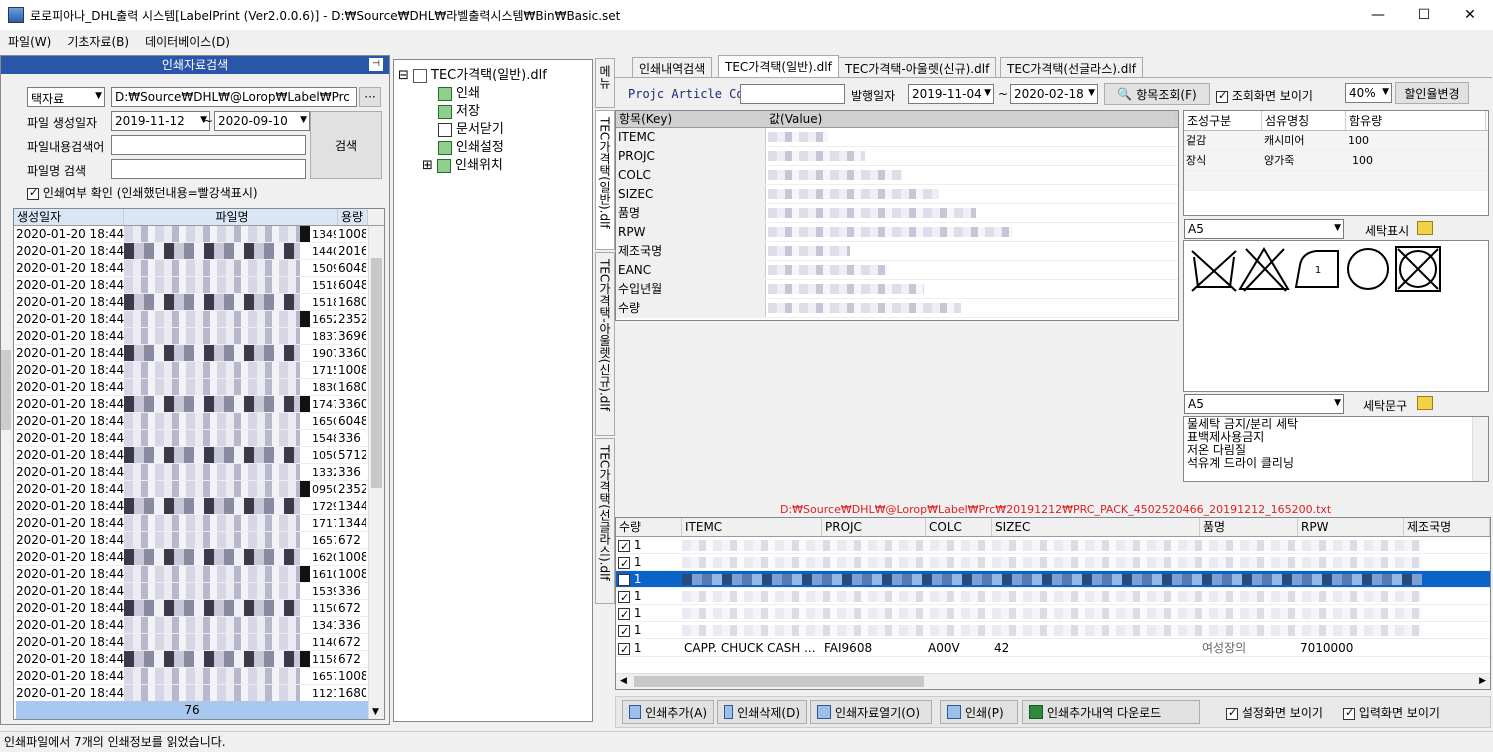 The width and height of the screenshot is (1493, 752). I want to click on file-list-row: 2020-01-20 18:44:2 1548336, so click(199, 438).